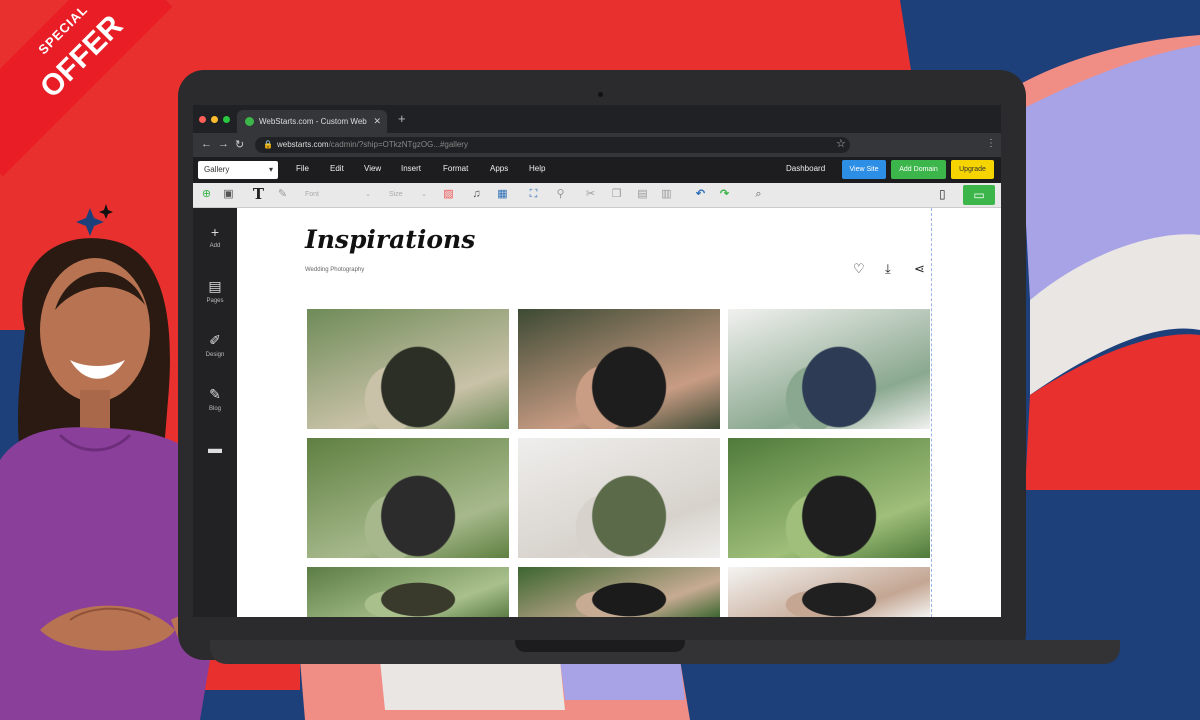 This screenshot has width=1200, height=720. I want to click on text-icon: T, so click(258, 194).